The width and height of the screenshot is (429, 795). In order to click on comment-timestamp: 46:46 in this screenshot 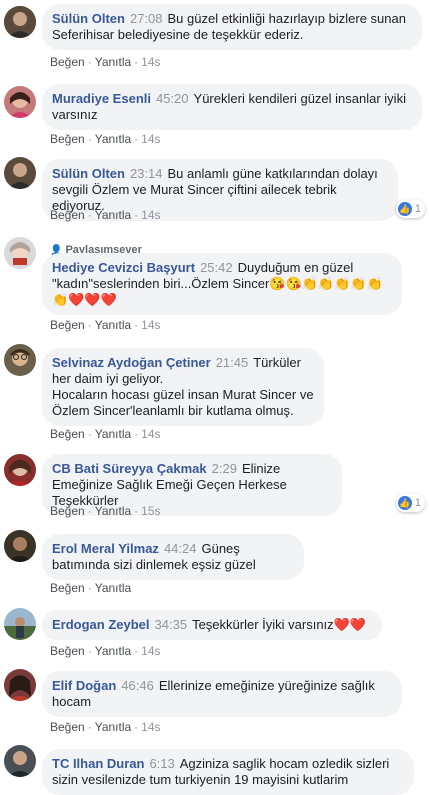, I will do `click(137, 685)`.